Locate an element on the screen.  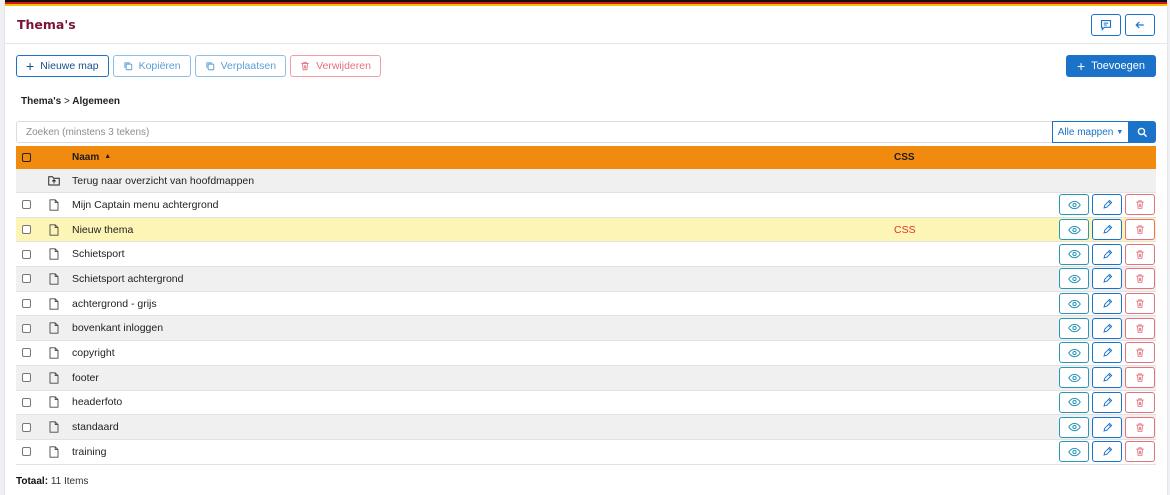
table-row: Schietsport is located at coordinates (586, 255).